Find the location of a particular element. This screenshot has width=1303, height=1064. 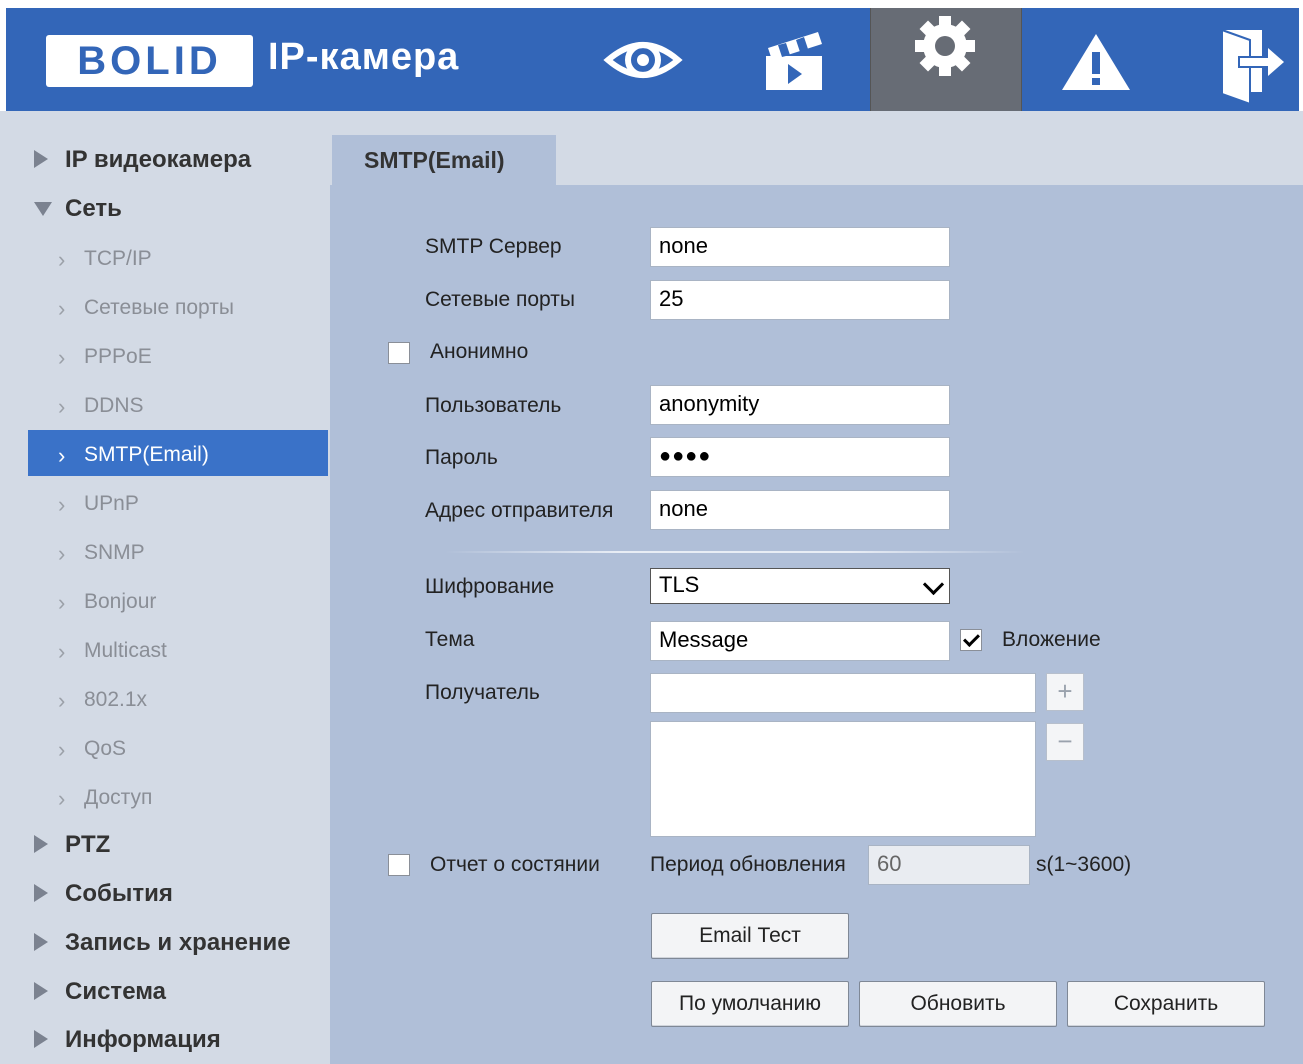

sidebar-item-ptz: PTZ is located at coordinates (178, 844).